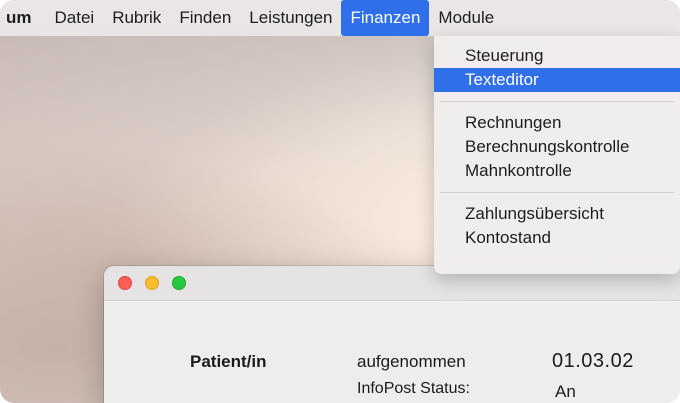 The image size is (680, 403). I want to click on menu-item-kontostand: Kontostand, so click(557, 238).